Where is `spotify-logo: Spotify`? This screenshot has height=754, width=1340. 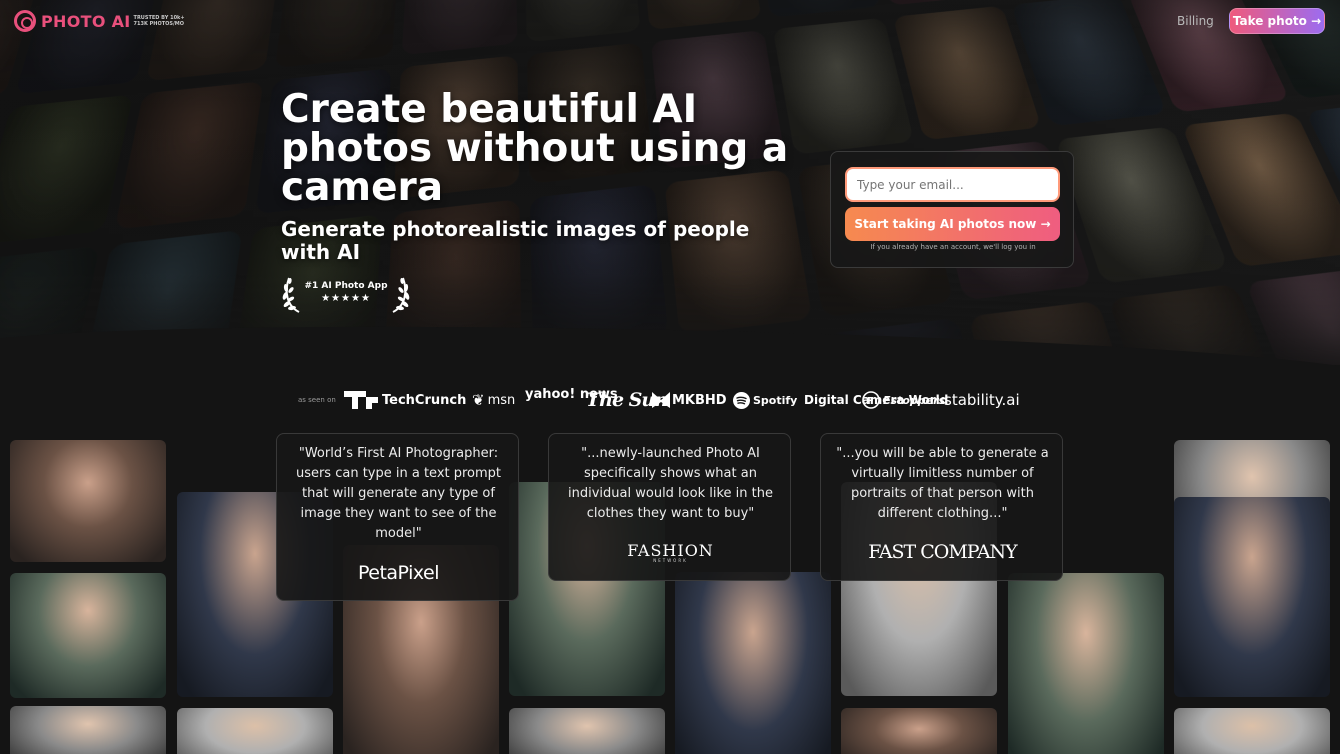 spotify-logo: Spotify is located at coordinates (765, 400).